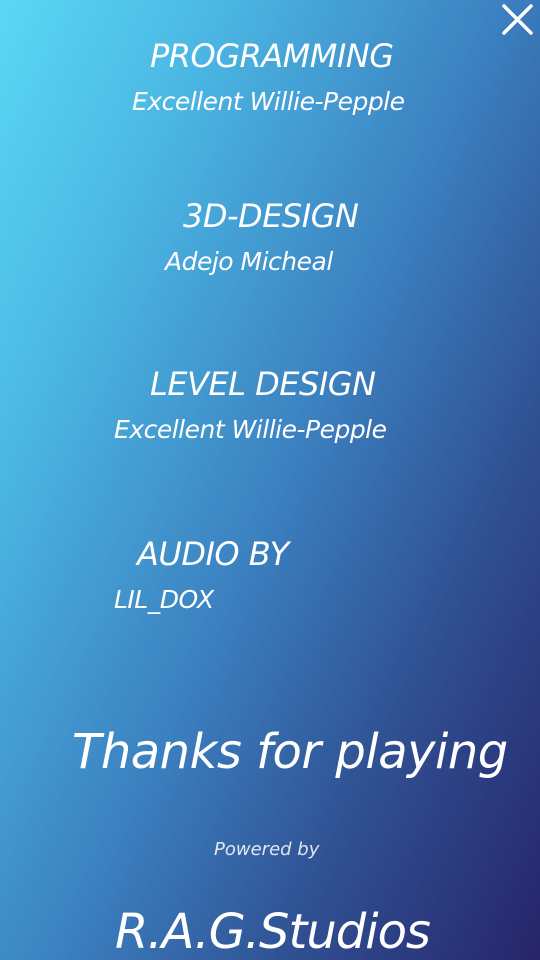  Describe the element at coordinates (268, 101) in the screenshot. I see `programming-credit: Excellent Willie-Pepple` at that location.